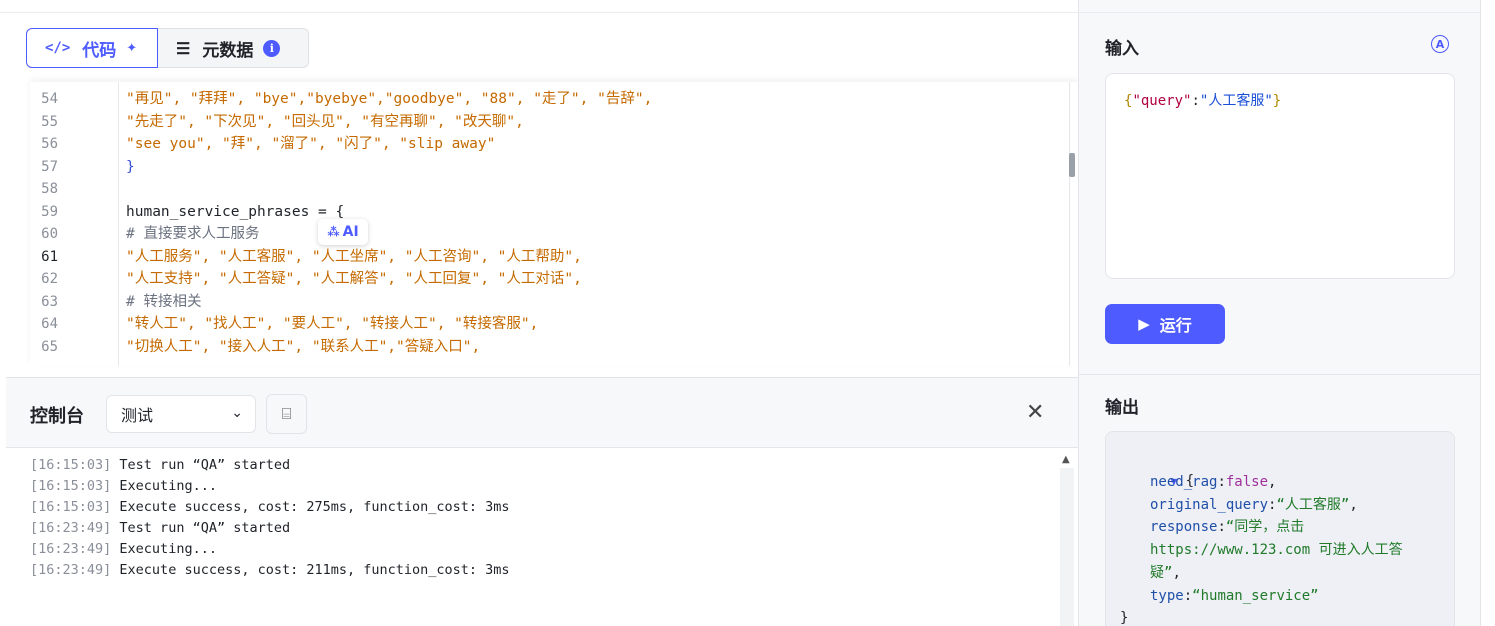 This screenshot has width=1495, height=626. Describe the element at coordinates (57, 416) in the screenshot. I see `console-title: 控制台` at that location.